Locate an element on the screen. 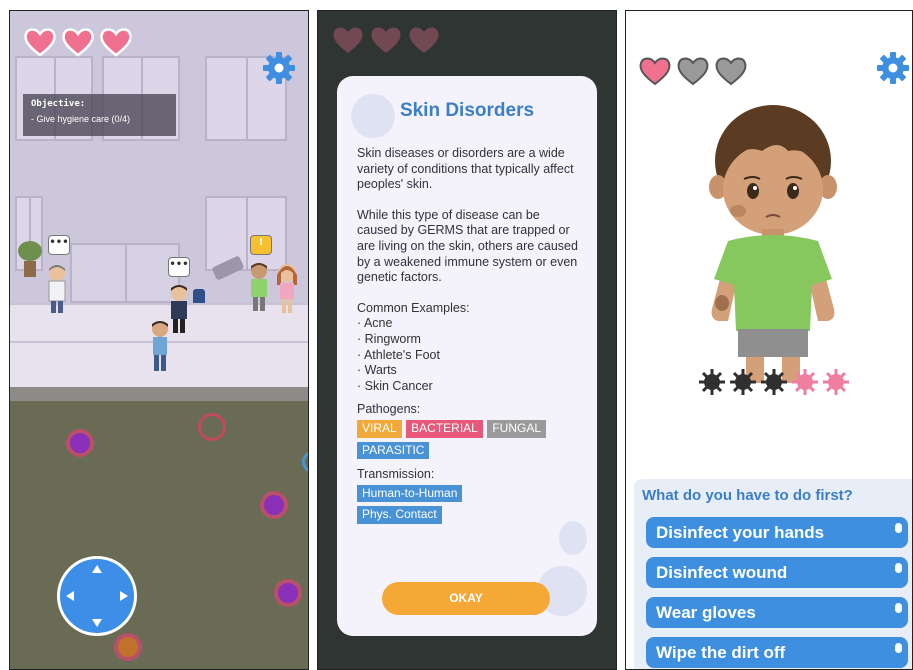 This screenshot has width=913, height=670. building-window is located at coordinates (246, 233).